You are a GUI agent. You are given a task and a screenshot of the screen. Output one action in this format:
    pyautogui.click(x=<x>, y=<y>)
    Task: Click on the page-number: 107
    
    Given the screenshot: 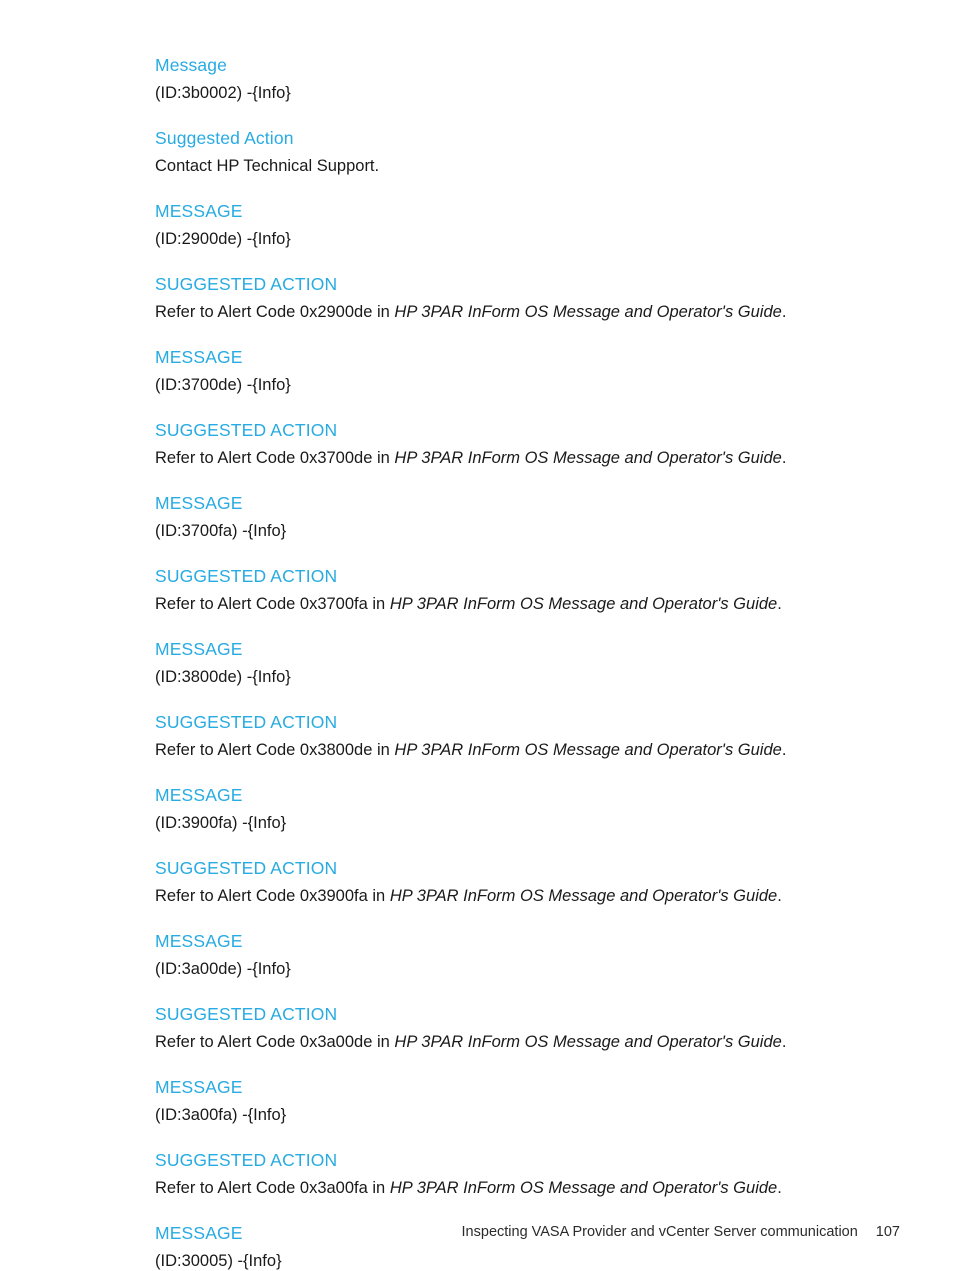 What is the action you would take?
    pyautogui.click(x=887, y=1232)
    